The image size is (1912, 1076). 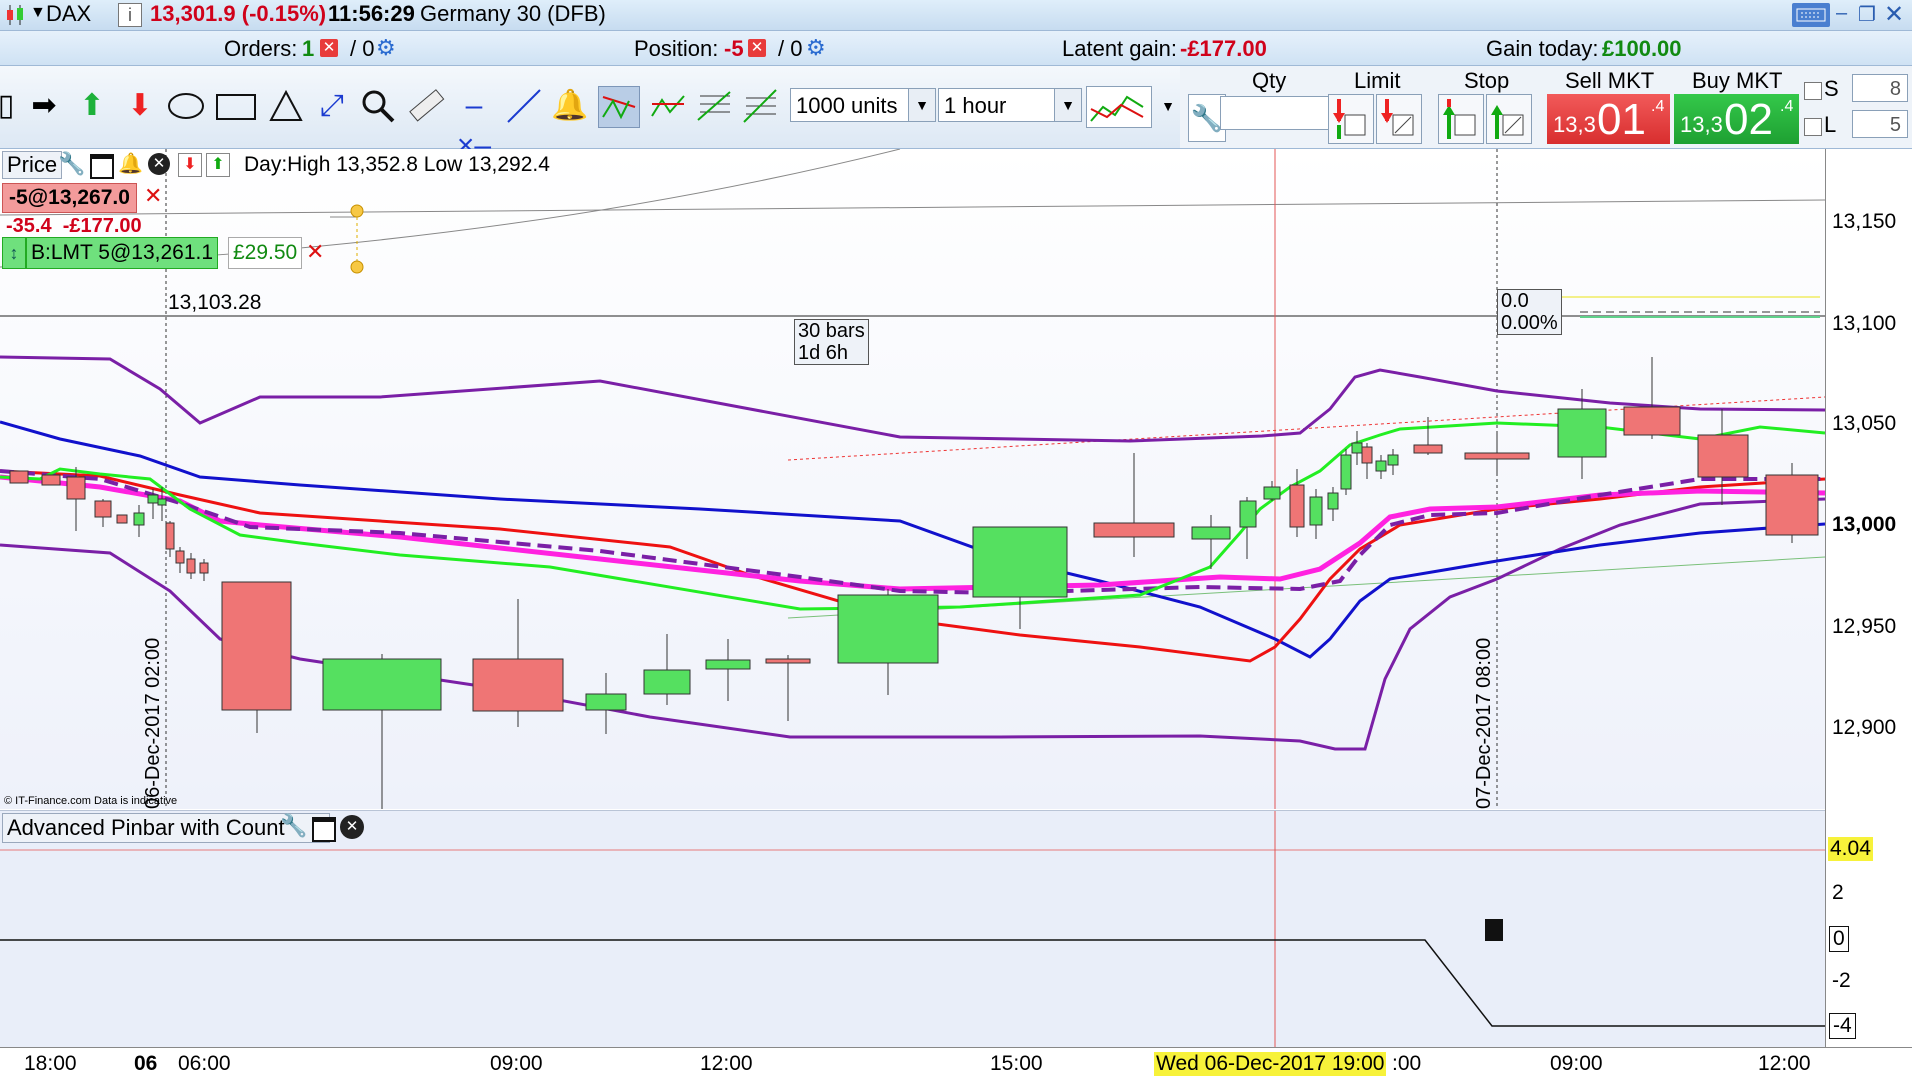 I want to click on l-label: L, so click(x=1830, y=124).